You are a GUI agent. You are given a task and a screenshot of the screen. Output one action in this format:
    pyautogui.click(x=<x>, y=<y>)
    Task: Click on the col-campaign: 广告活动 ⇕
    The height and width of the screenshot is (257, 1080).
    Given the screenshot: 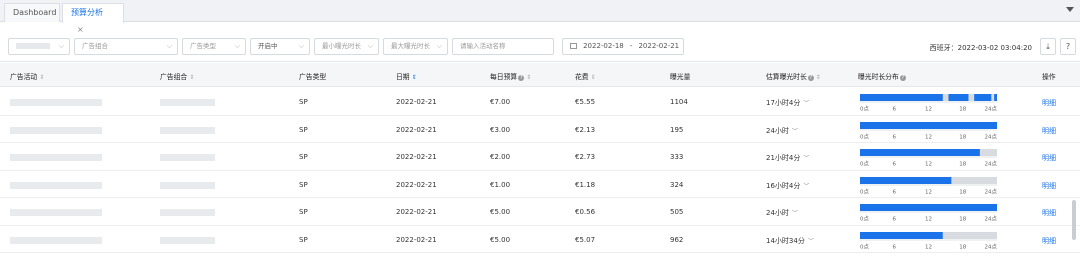 What is the action you would take?
    pyautogui.click(x=27, y=76)
    